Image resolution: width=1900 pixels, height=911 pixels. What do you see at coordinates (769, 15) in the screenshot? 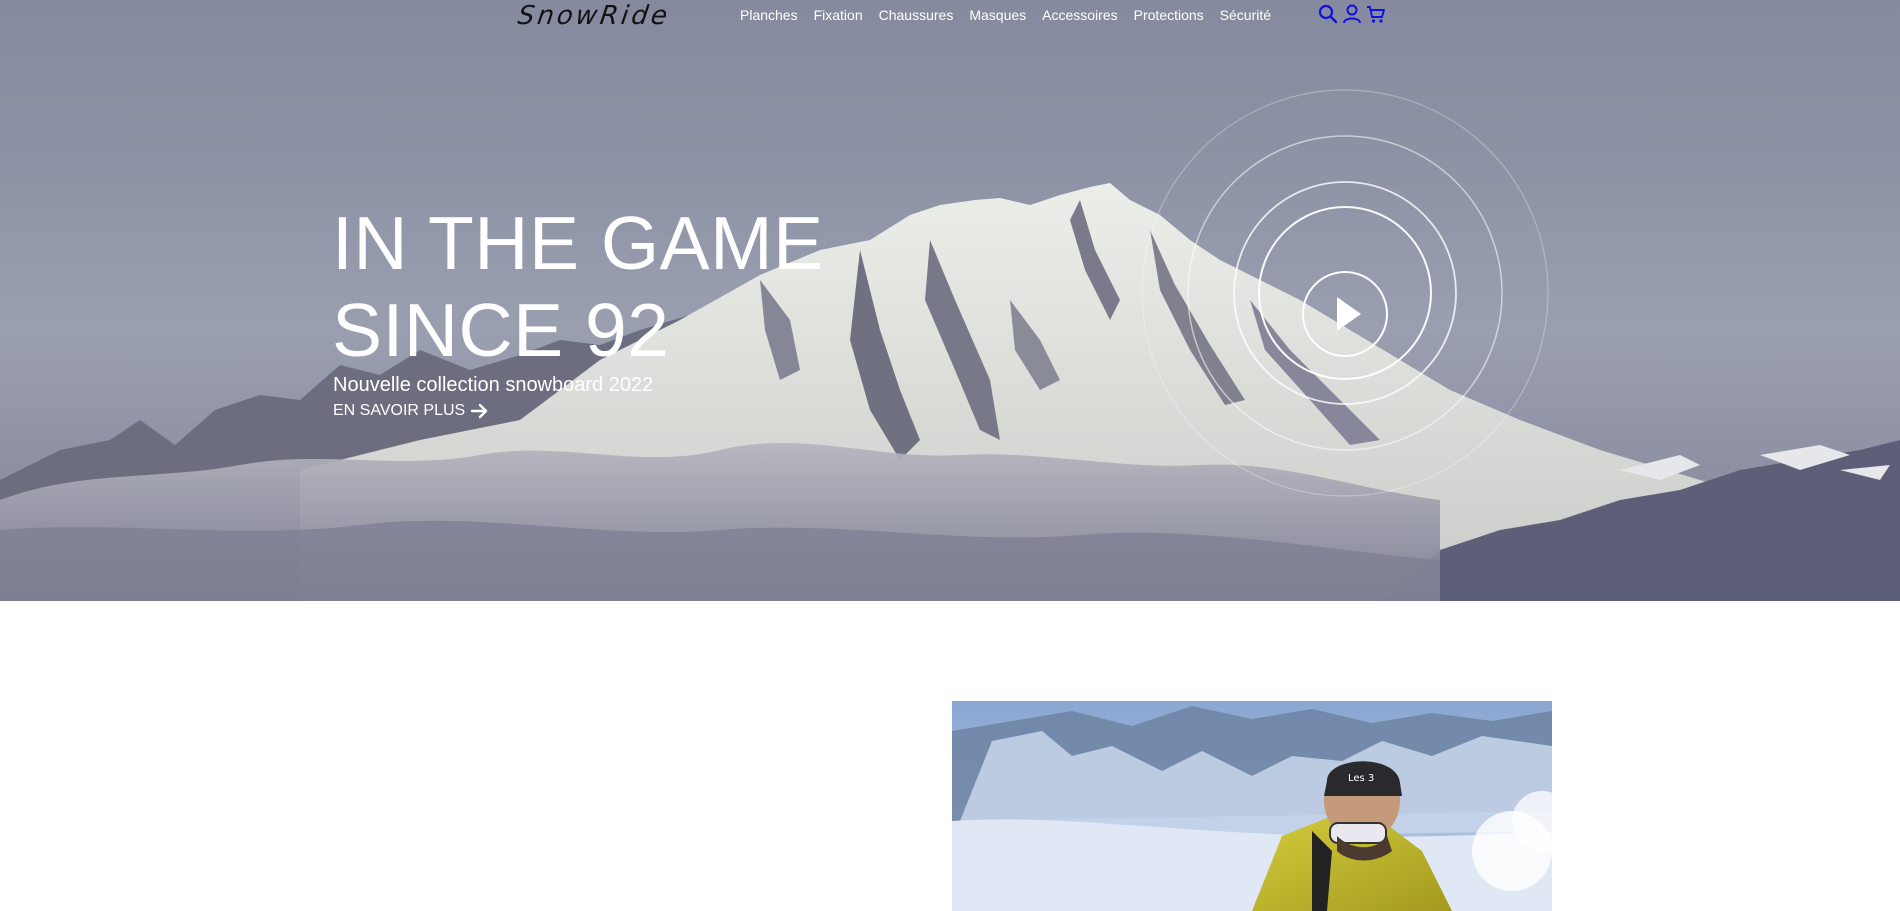
I see `nav-item-planches: Planches` at bounding box center [769, 15].